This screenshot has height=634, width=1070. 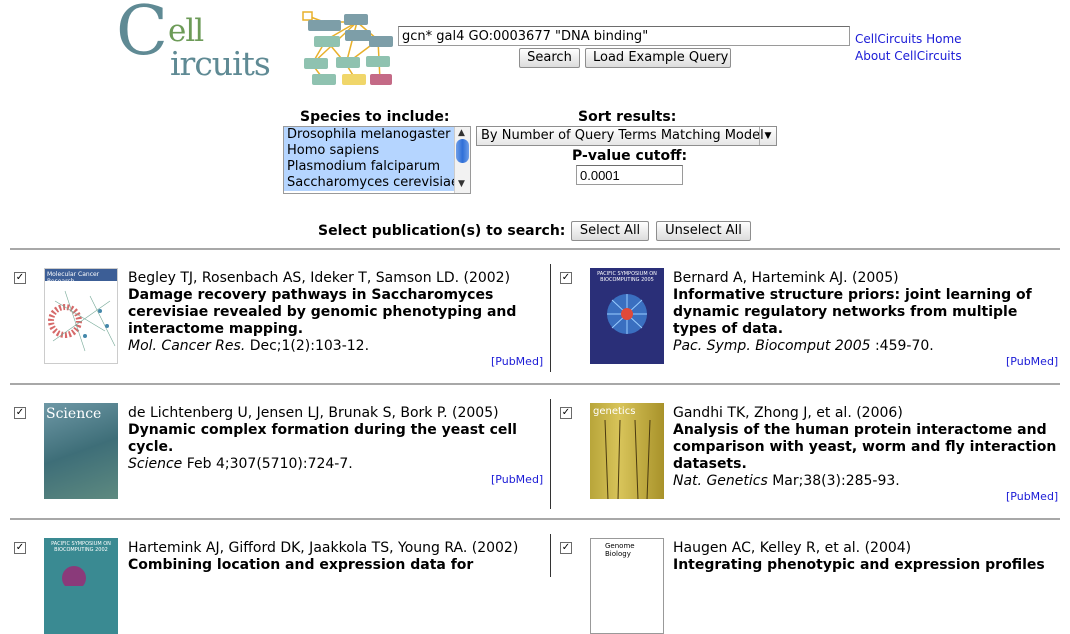 What do you see at coordinates (81, 451) in the screenshot?
I see `journal-cover-image: Science` at bounding box center [81, 451].